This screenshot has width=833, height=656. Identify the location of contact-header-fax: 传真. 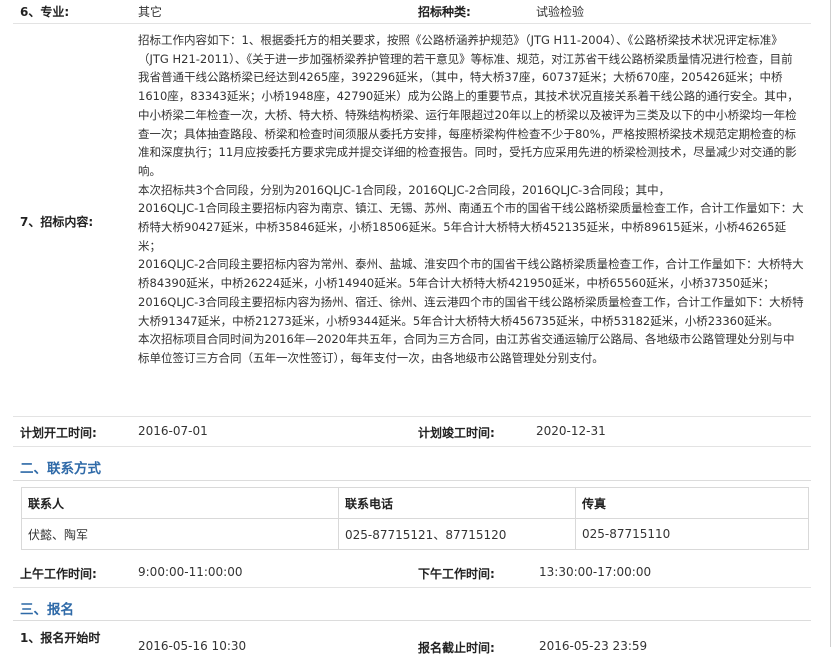
(692, 503).